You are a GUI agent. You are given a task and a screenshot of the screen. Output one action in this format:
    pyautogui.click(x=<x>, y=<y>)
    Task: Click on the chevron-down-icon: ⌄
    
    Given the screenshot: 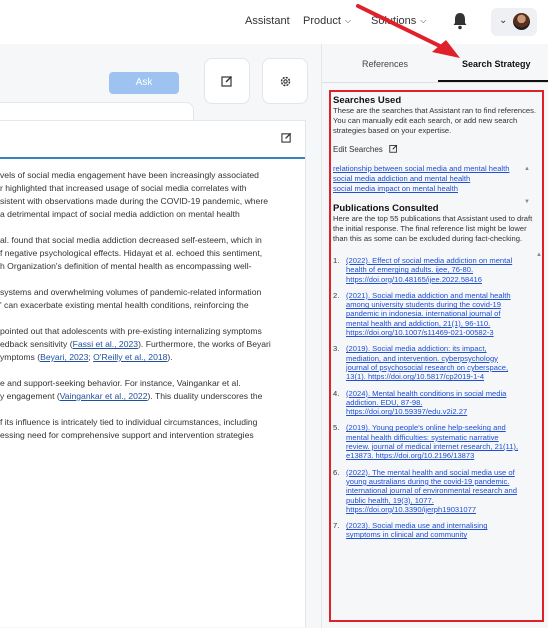 What is the action you would take?
    pyautogui.click(x=503, y=20)
    